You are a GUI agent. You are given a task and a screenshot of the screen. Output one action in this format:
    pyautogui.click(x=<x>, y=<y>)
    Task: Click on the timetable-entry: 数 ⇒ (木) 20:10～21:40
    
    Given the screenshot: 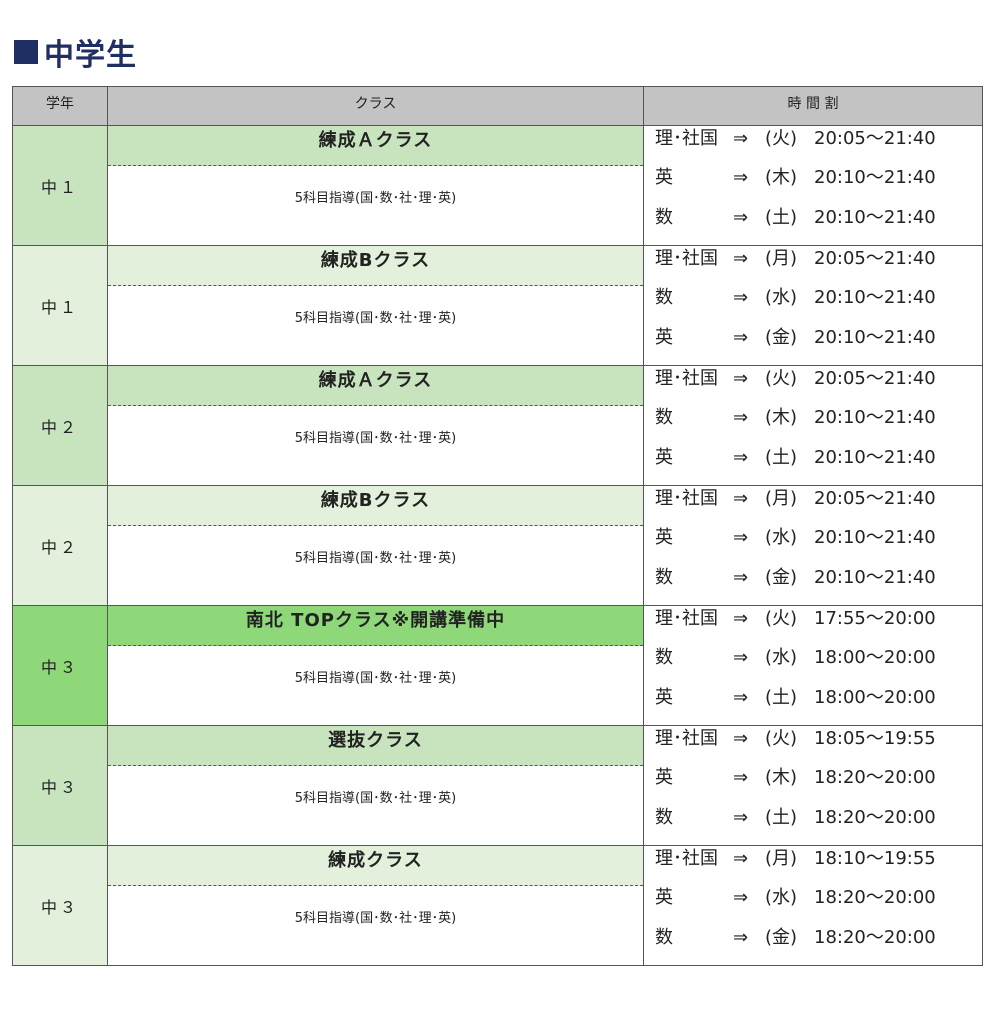 What is the action you would take?
    pyautogui.click(x=813, y=424)
    